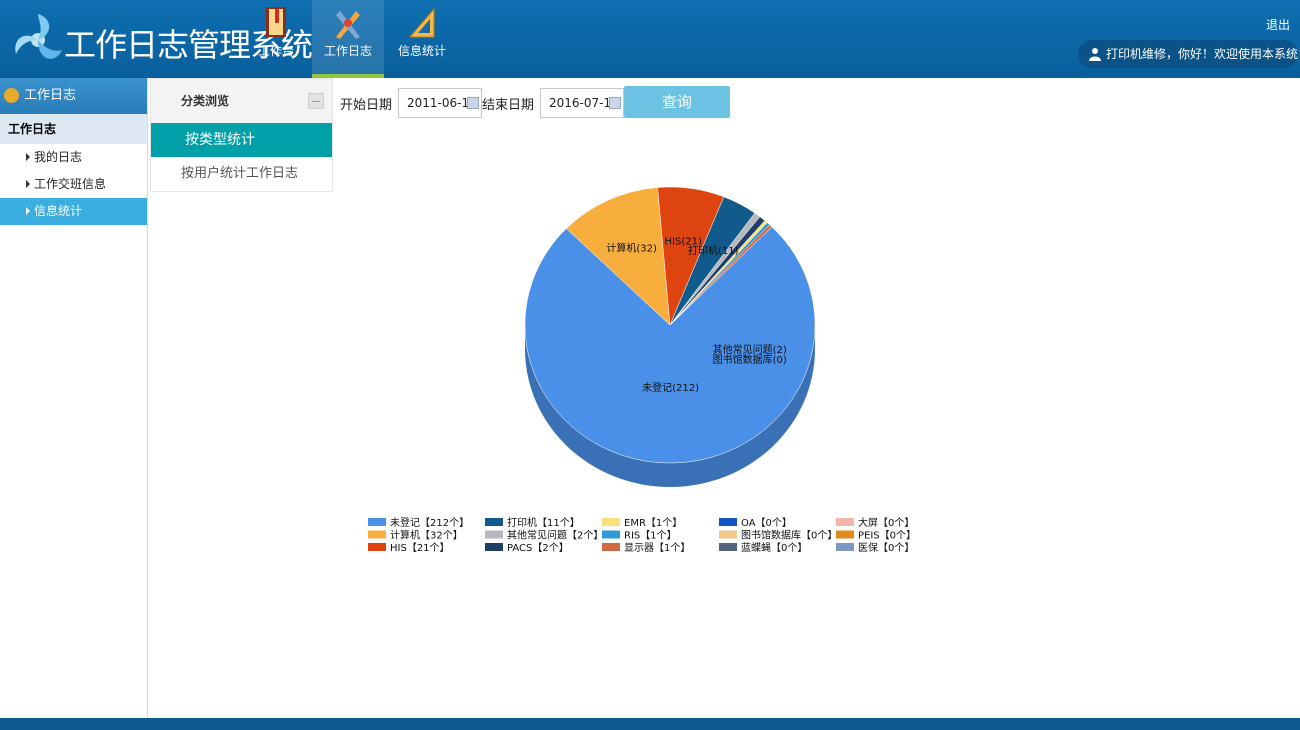 The height and width of the screenshot is (730, 1300). What do you see at coordinates (275, 51) in the screenshot?
I see `nav-workbench-label: 工作台` at bounding box center [275, 51].